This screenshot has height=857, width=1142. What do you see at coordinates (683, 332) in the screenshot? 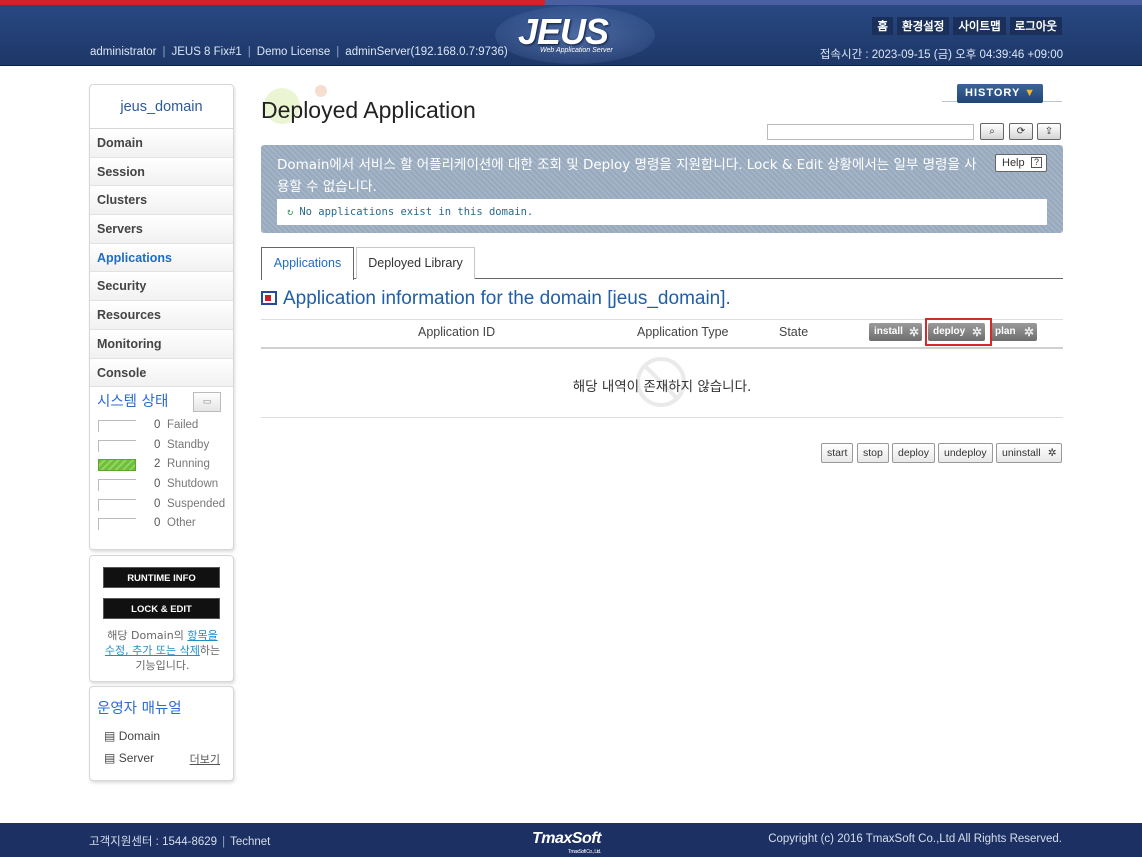
I see `column-application-type: Application Type` at bounding box center [683, 332].